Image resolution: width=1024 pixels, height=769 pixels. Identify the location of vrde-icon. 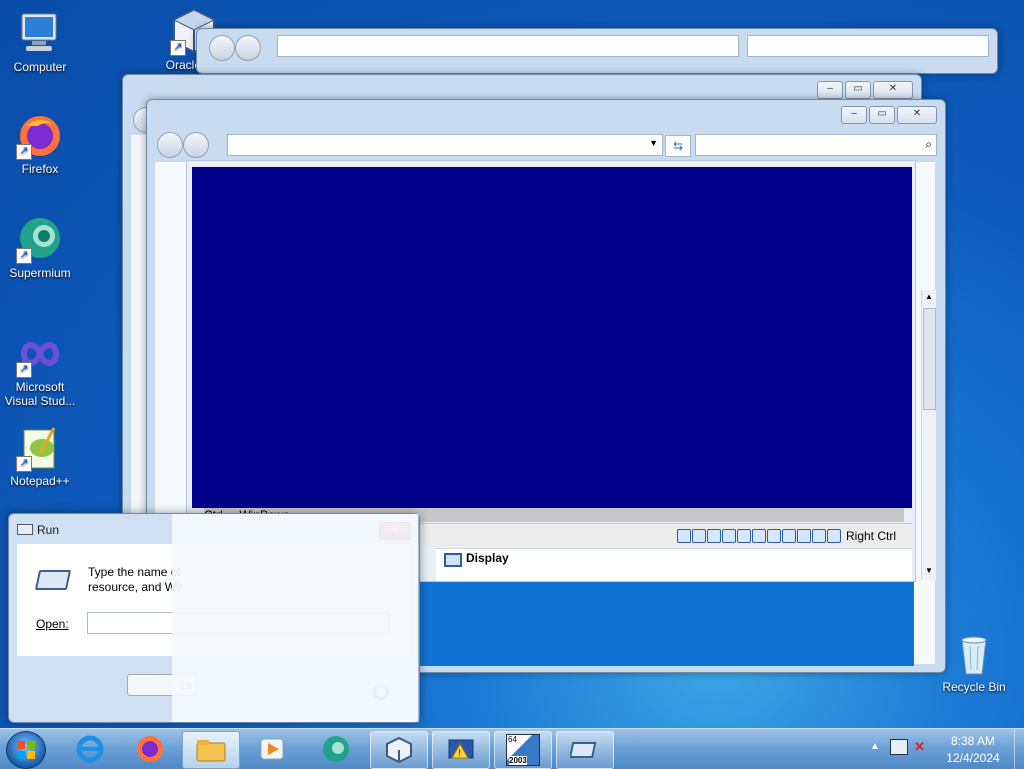
(803, 535).